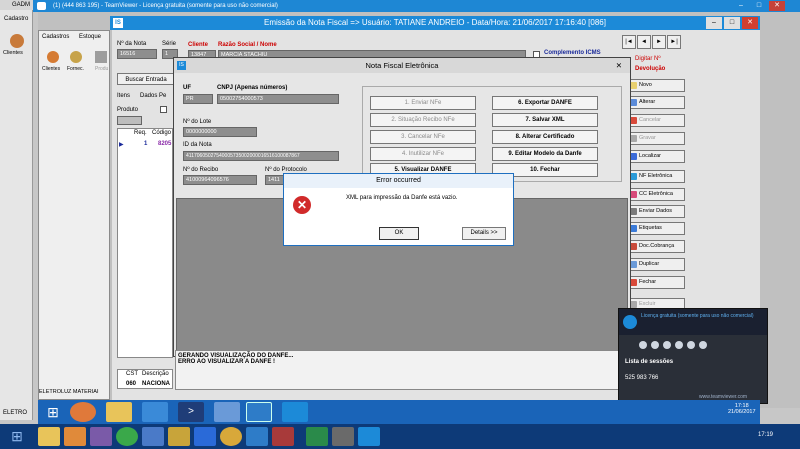  Describe the element at coordinates (53, 412) in the screenshot. I see `windows-start-icon: ⊞` at that location.